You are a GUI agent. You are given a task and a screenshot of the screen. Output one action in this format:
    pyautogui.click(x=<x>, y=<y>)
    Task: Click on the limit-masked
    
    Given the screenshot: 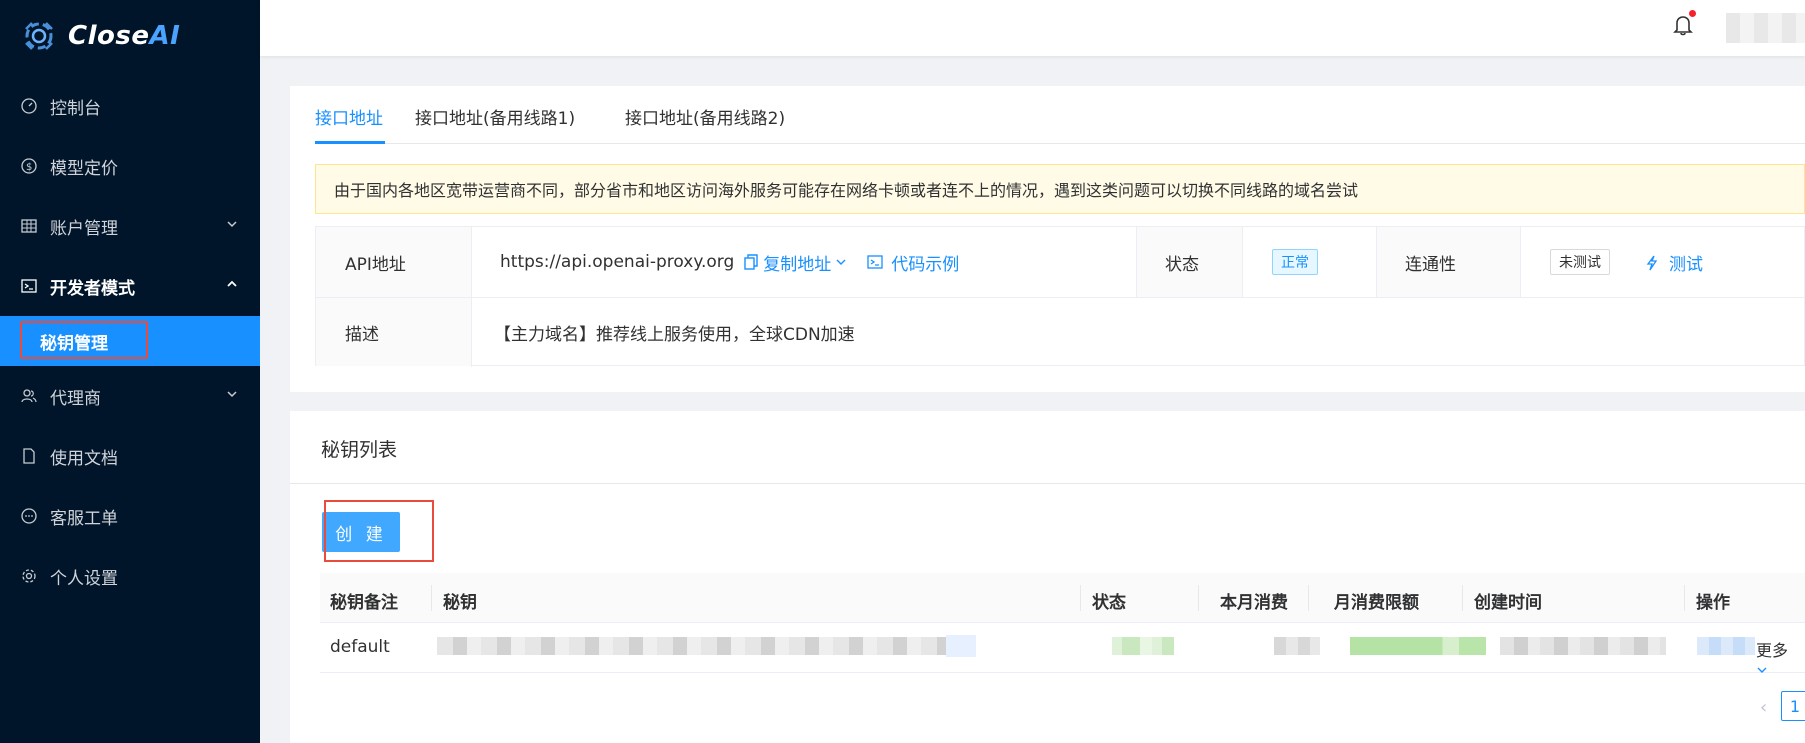 What is the action you would take?
    pyautogui.click(x=1418, y=646)
    